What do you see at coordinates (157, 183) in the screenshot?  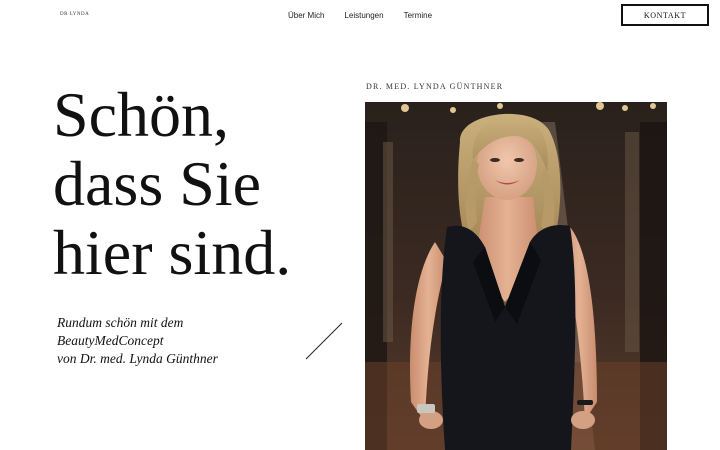 I see `headline-line-2: dass Sie` at bounding box center [157, 183].